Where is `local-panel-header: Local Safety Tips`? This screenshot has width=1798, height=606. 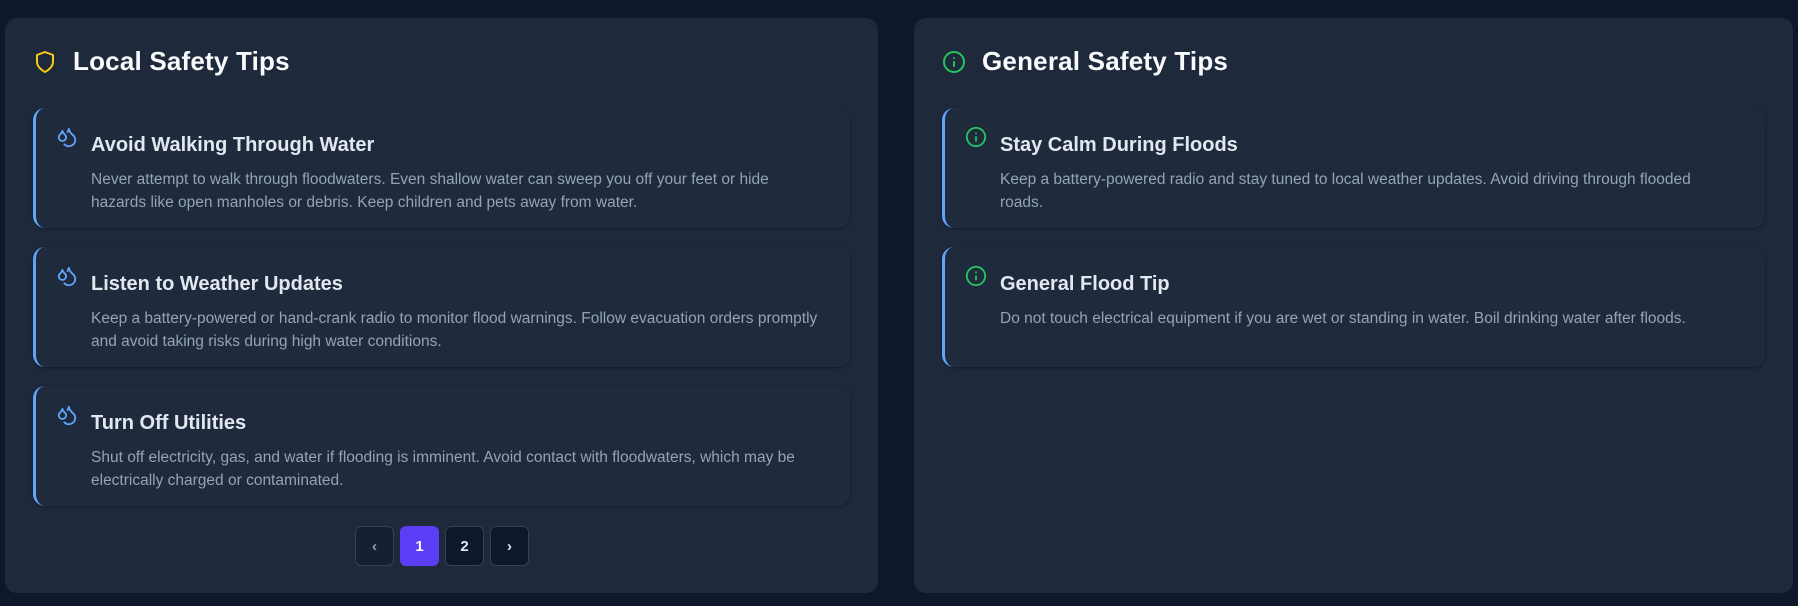
local-panel-header: Local Safety Tips is located at coordinates (161, 61).